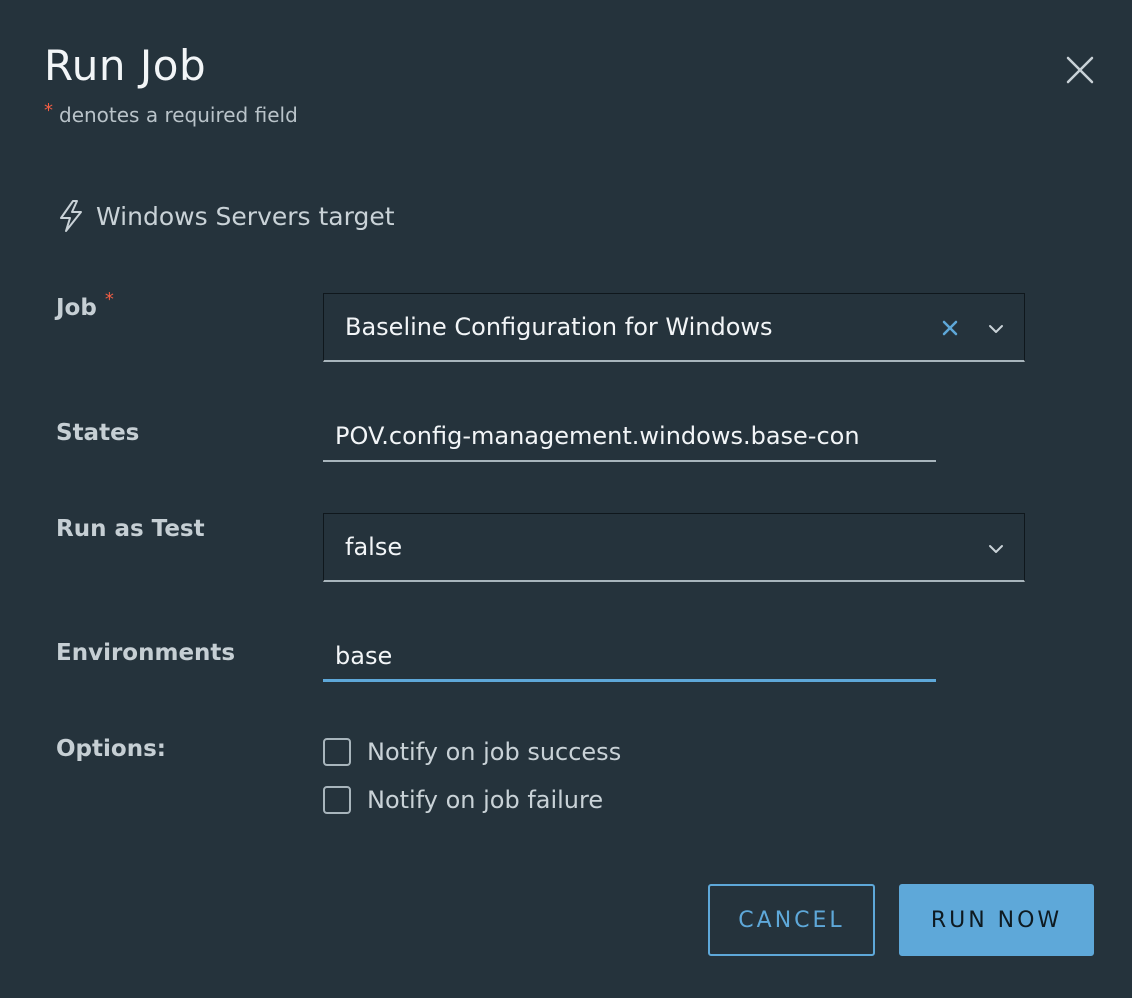 The height and width of the screenshot is (998, 1132). What do you see at coordinates (76, 308) in the screenshot?
I see `job-label-text: Job` at bounding box center [76, 308].